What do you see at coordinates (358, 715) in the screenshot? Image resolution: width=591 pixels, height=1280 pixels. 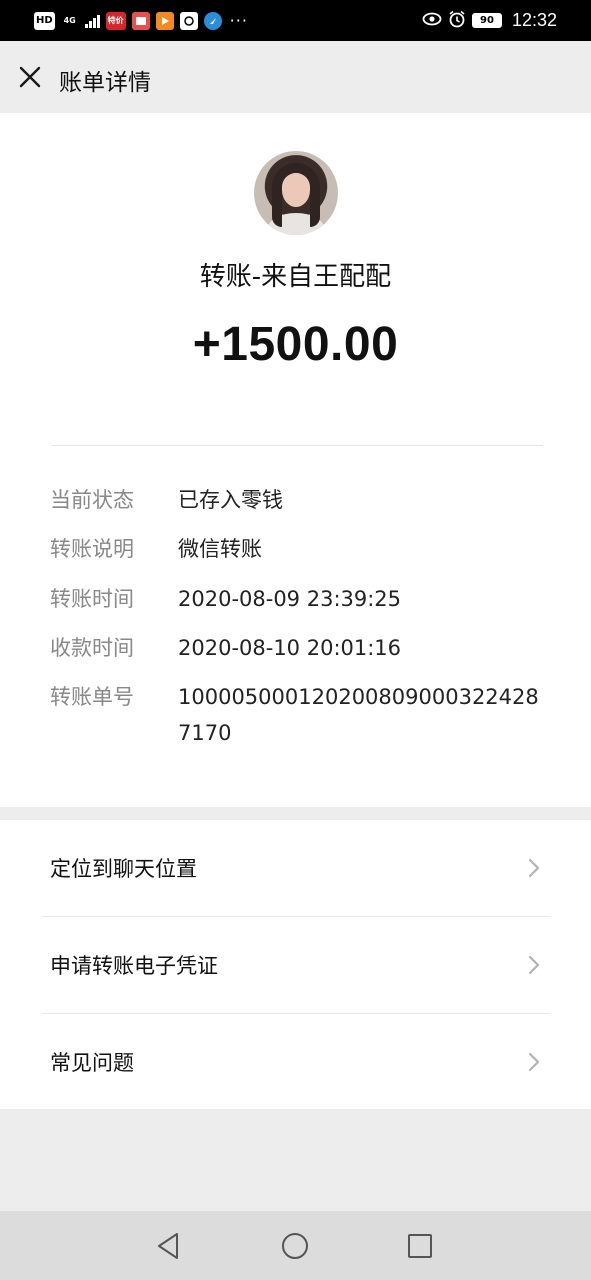 I see `detail-value: 1000050001202008090003224287170` at bounding box center [358, 715].